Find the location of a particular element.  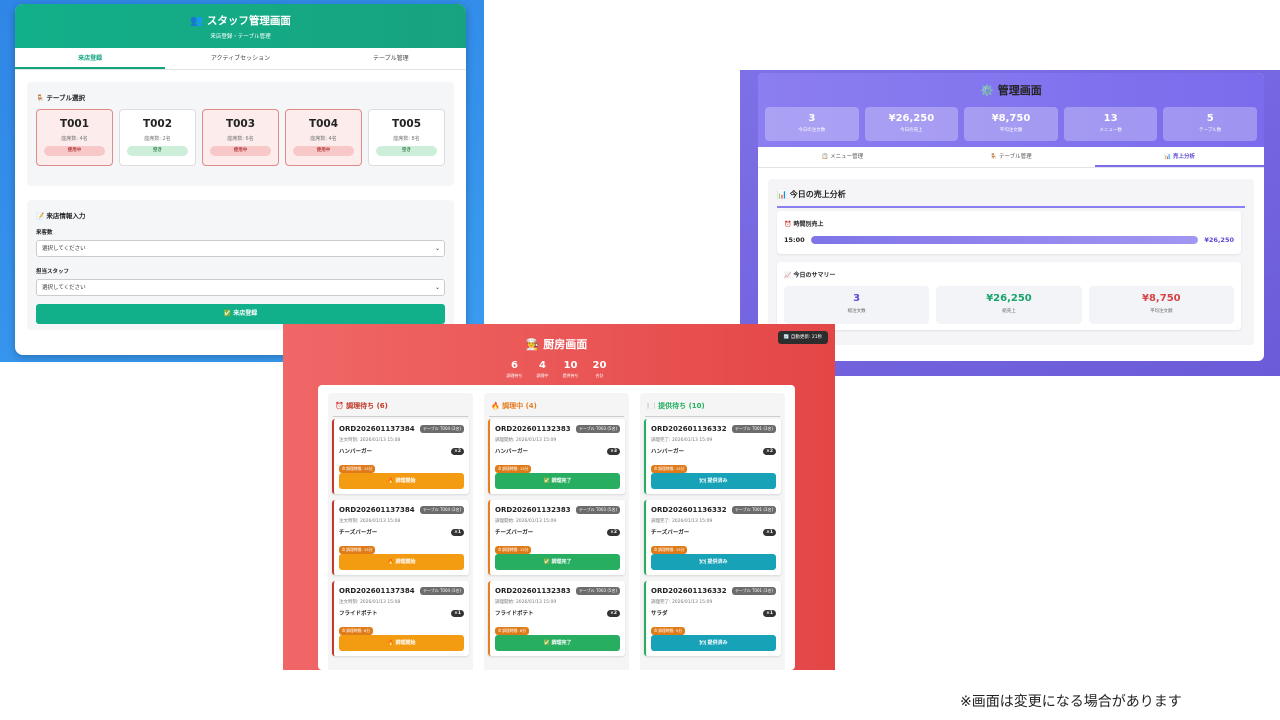

table-id: T001 is located at coordinates (74, 124).